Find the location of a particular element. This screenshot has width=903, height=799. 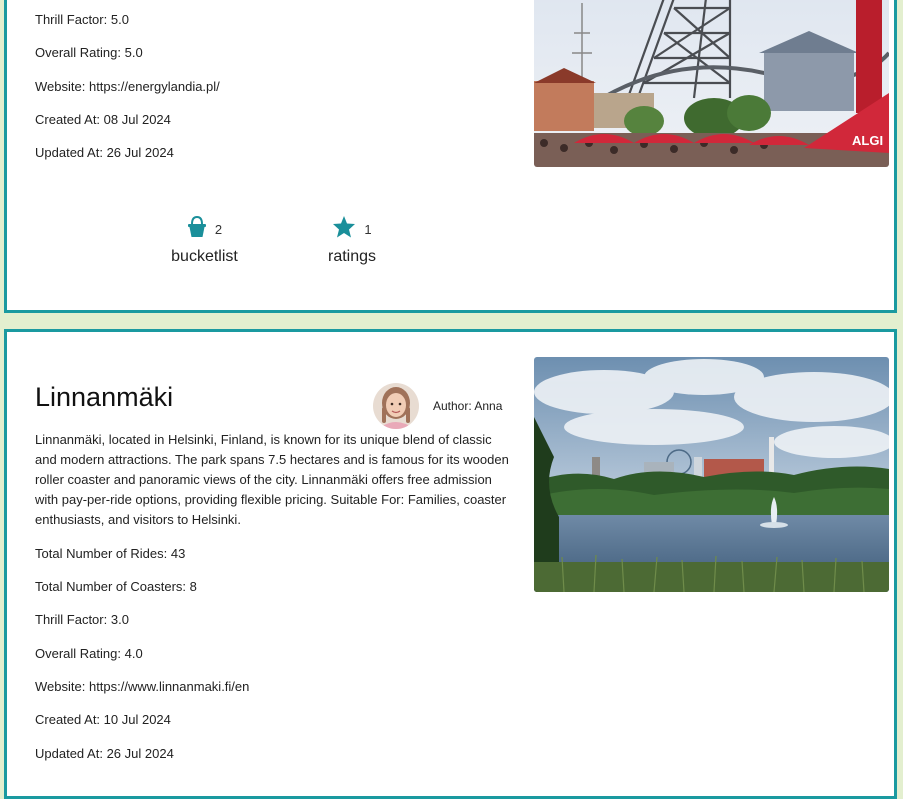

total-coasters-label: Total Number of Coasters: is located at coordinates (111, 586).